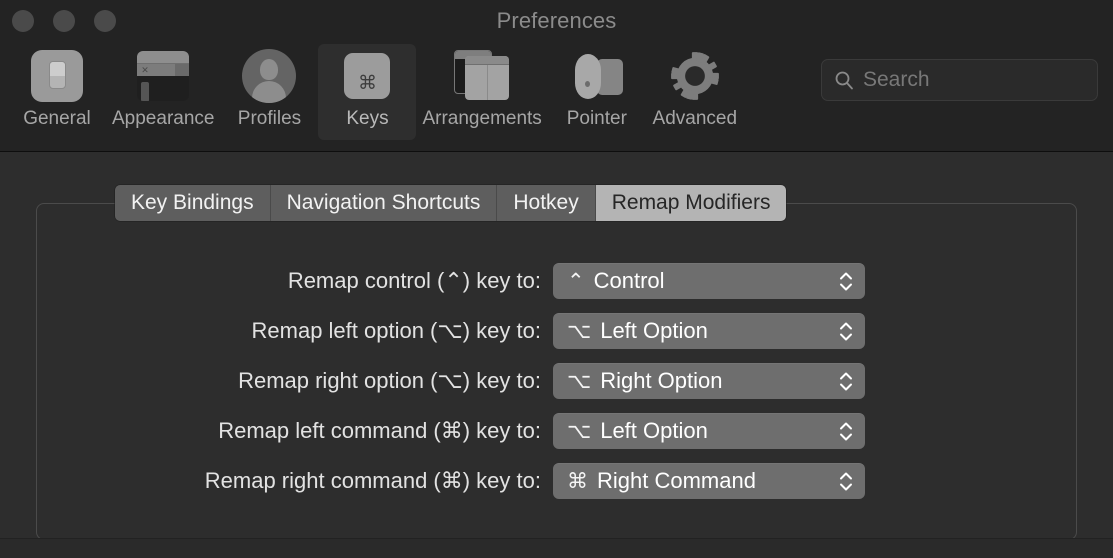 The image size is (1113, 558). Describe the element at coordinates (629, 280) in the screenshot. I see `remap-control-value: Control` at that location.